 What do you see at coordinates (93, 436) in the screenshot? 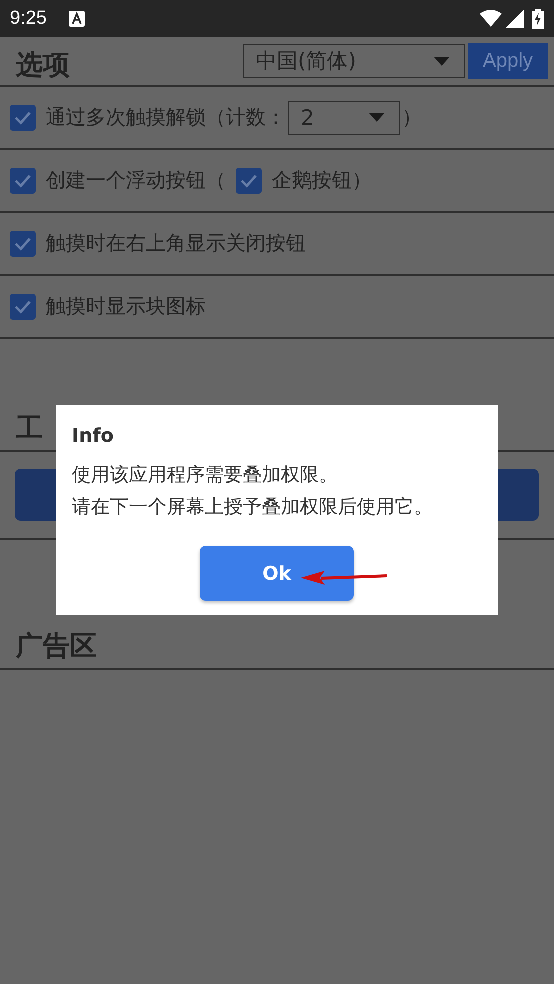
I see `dialog-title: Info` at bounding box center [93, 436].